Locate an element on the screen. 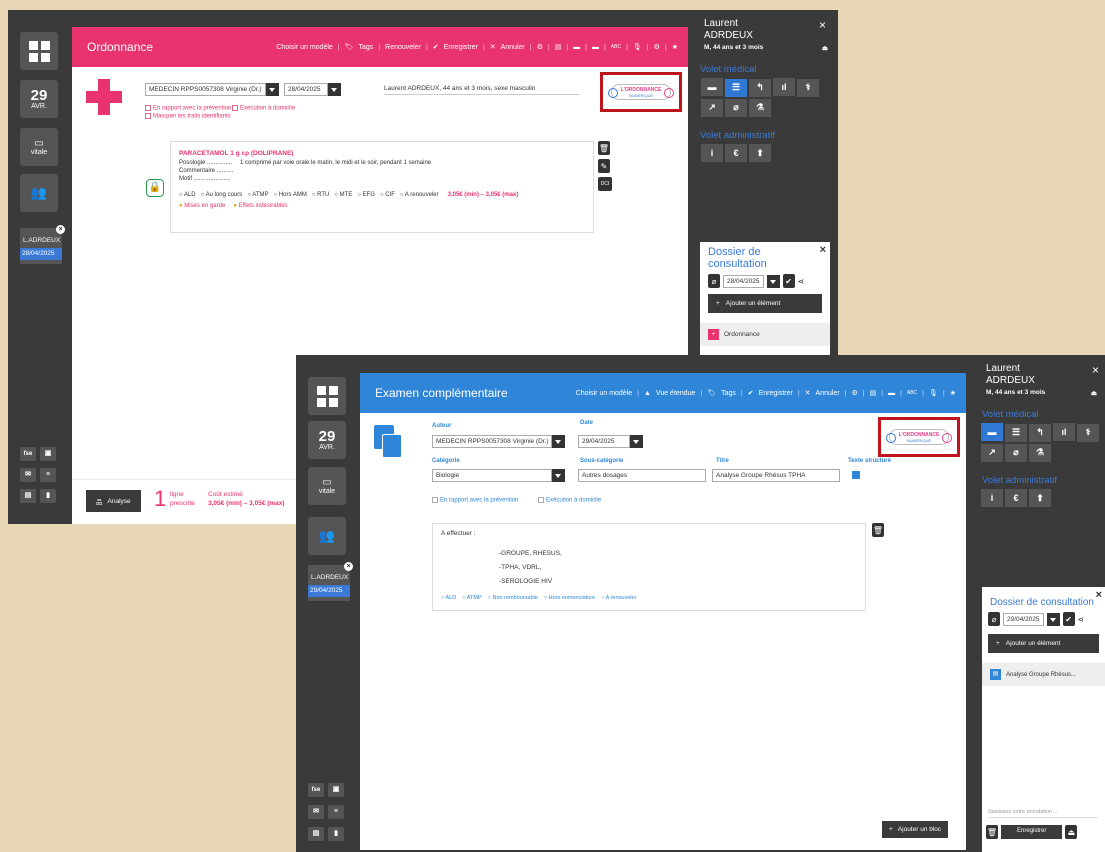  doc-button: ▣ is located at coordinates (48, 454).